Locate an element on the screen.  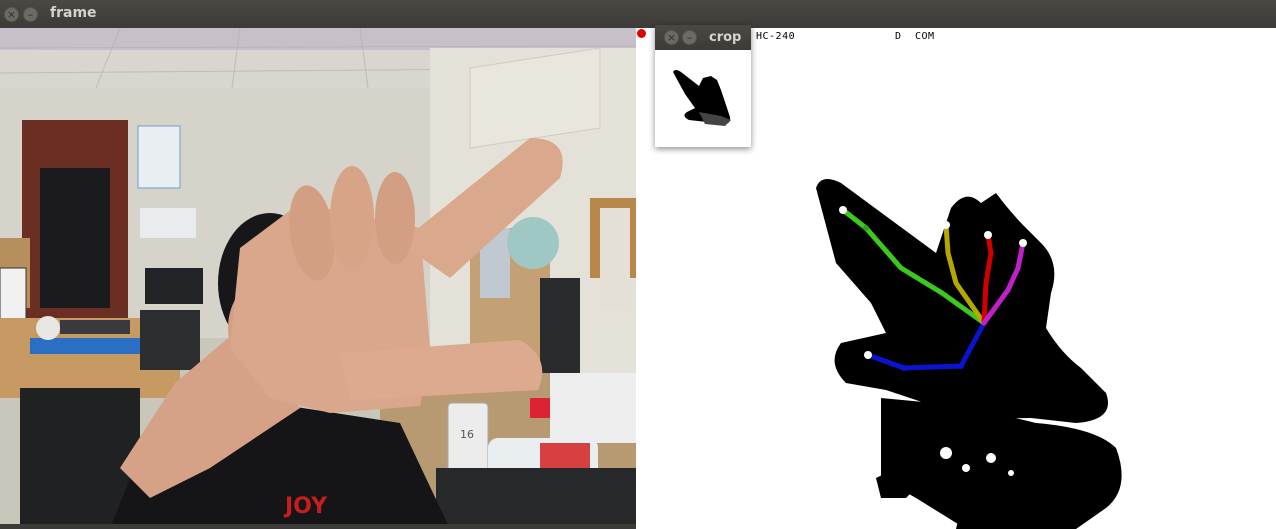
crop-window-titlebar: × – crop is located at coordinates (703, 37).